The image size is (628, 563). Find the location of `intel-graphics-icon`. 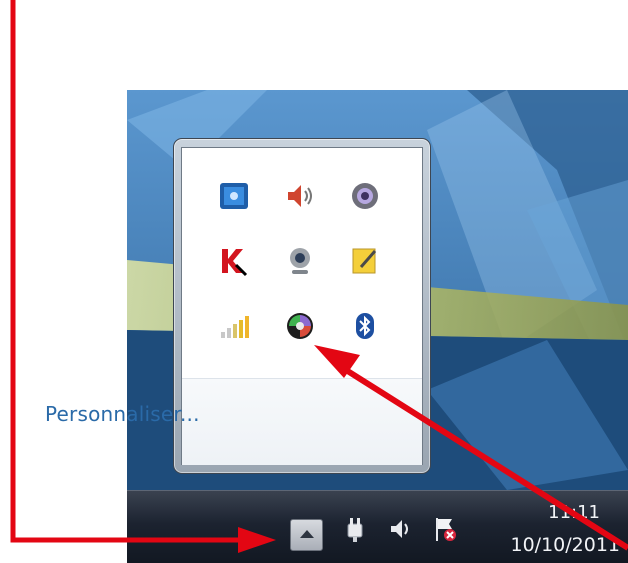

intel-graphics-icon is located at coordinates (234, 196).